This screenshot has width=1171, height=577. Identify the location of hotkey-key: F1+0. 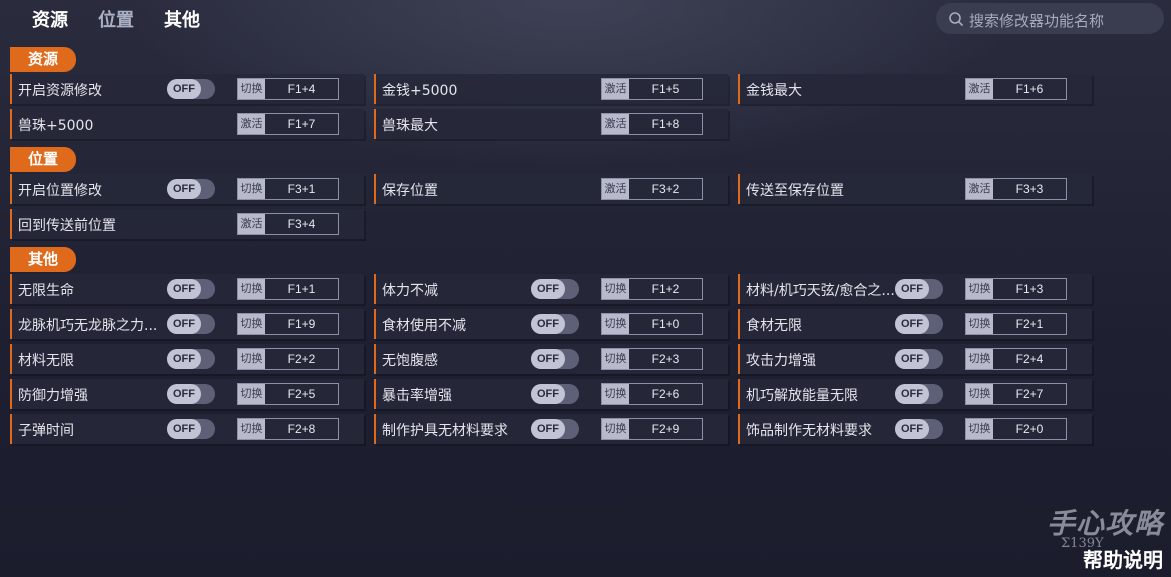
(665, 324).